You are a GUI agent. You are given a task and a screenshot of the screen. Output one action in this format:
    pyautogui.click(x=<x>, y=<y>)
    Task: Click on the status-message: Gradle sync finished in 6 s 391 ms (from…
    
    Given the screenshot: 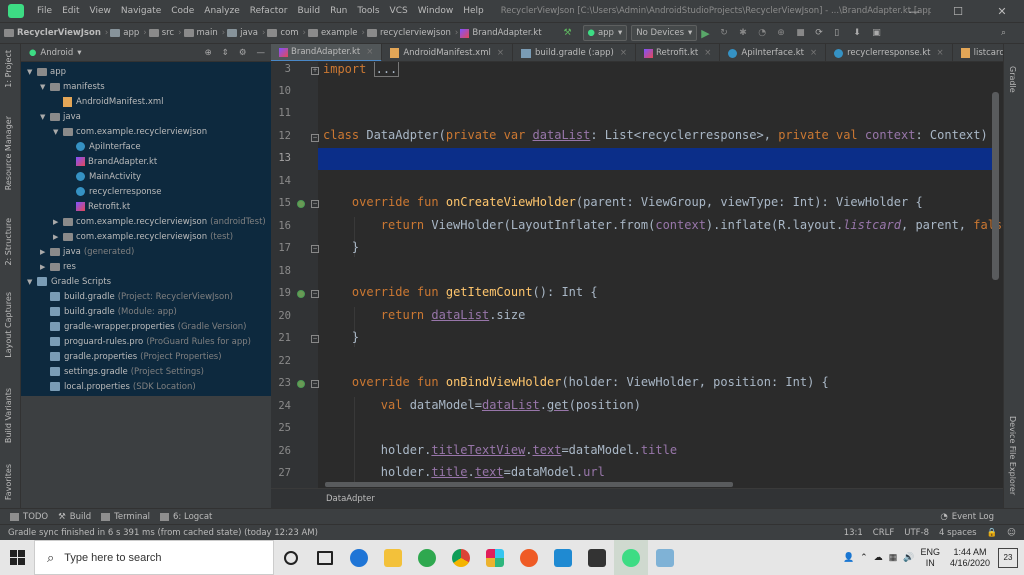 What is the action you would take?
    pyautogui.click(x=163, y=533)
    